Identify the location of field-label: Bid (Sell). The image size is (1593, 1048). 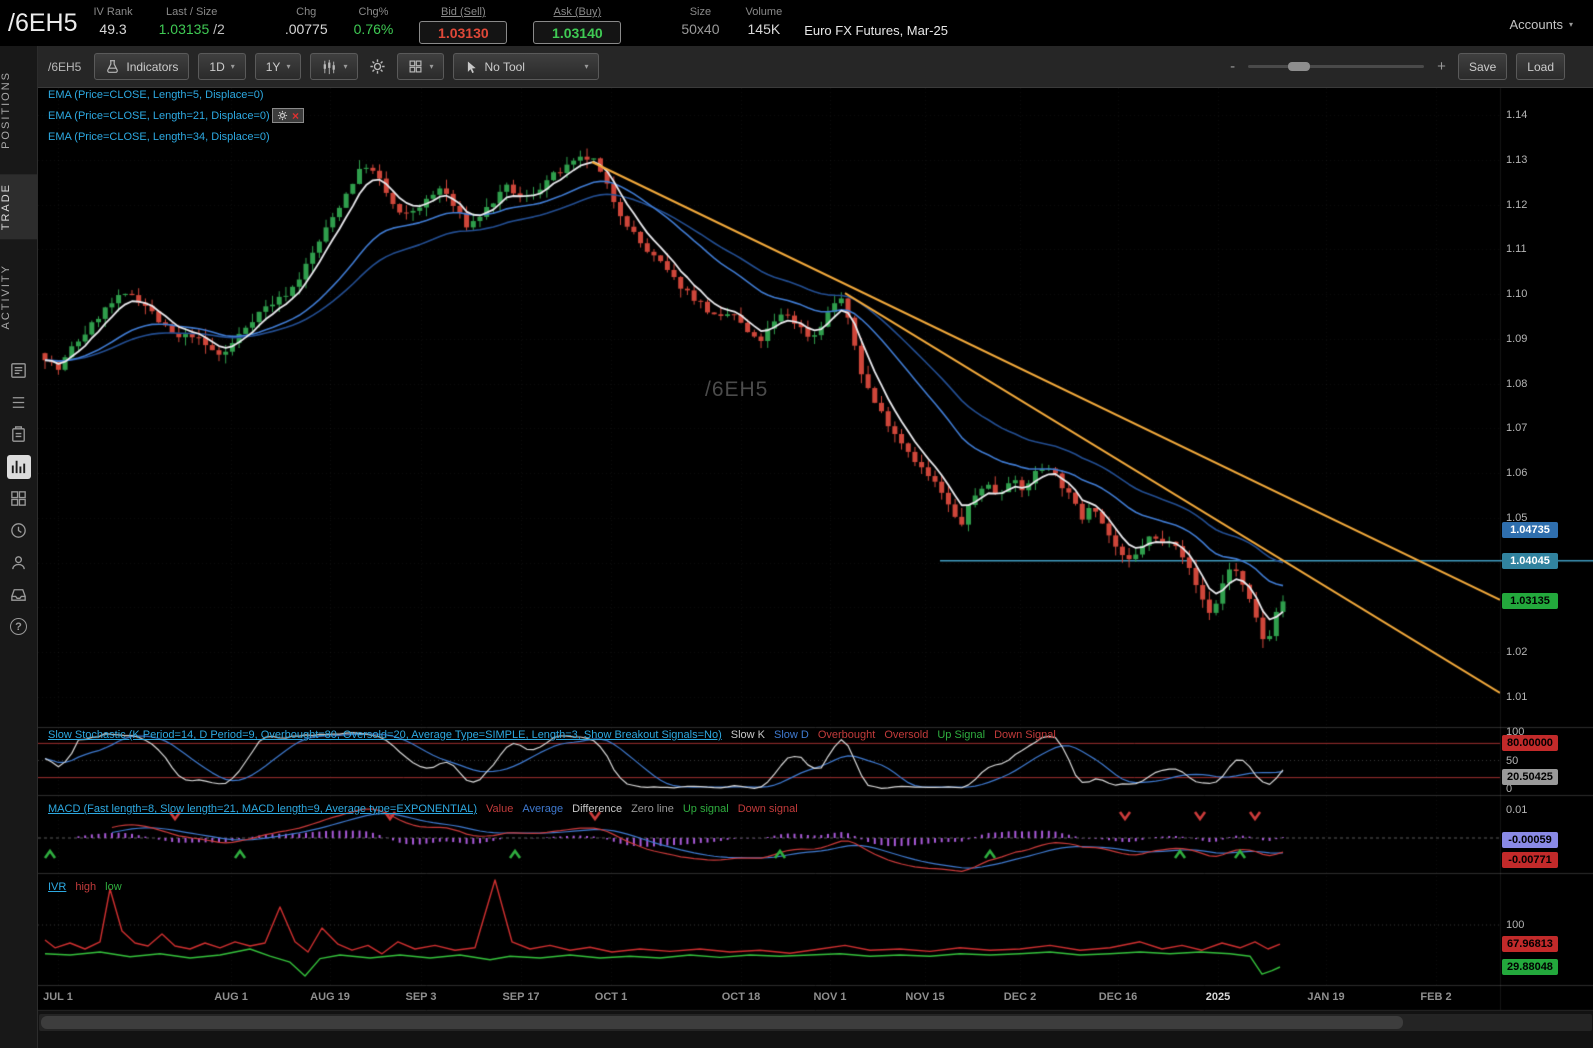
(463, 12).